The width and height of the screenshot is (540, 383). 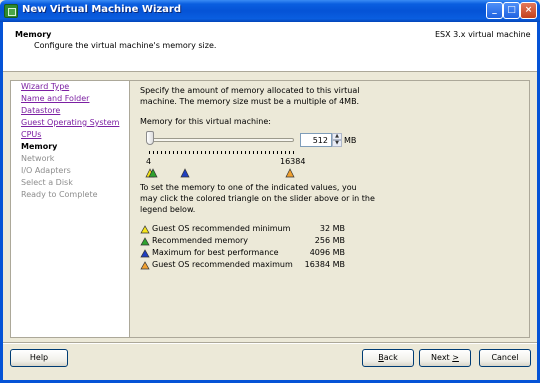 What do you see at coordinates (45, 86) in the screenshot?
I see `nav-item-wizard-type: Wizard Type` at bounding box center [45, 86].